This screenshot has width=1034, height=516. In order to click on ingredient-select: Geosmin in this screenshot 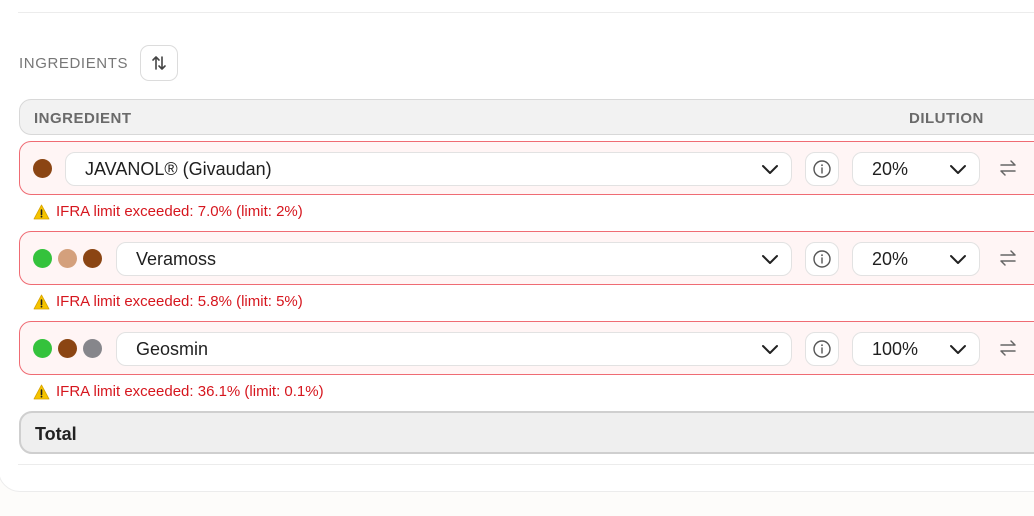, I will do `click(454, 349)`.